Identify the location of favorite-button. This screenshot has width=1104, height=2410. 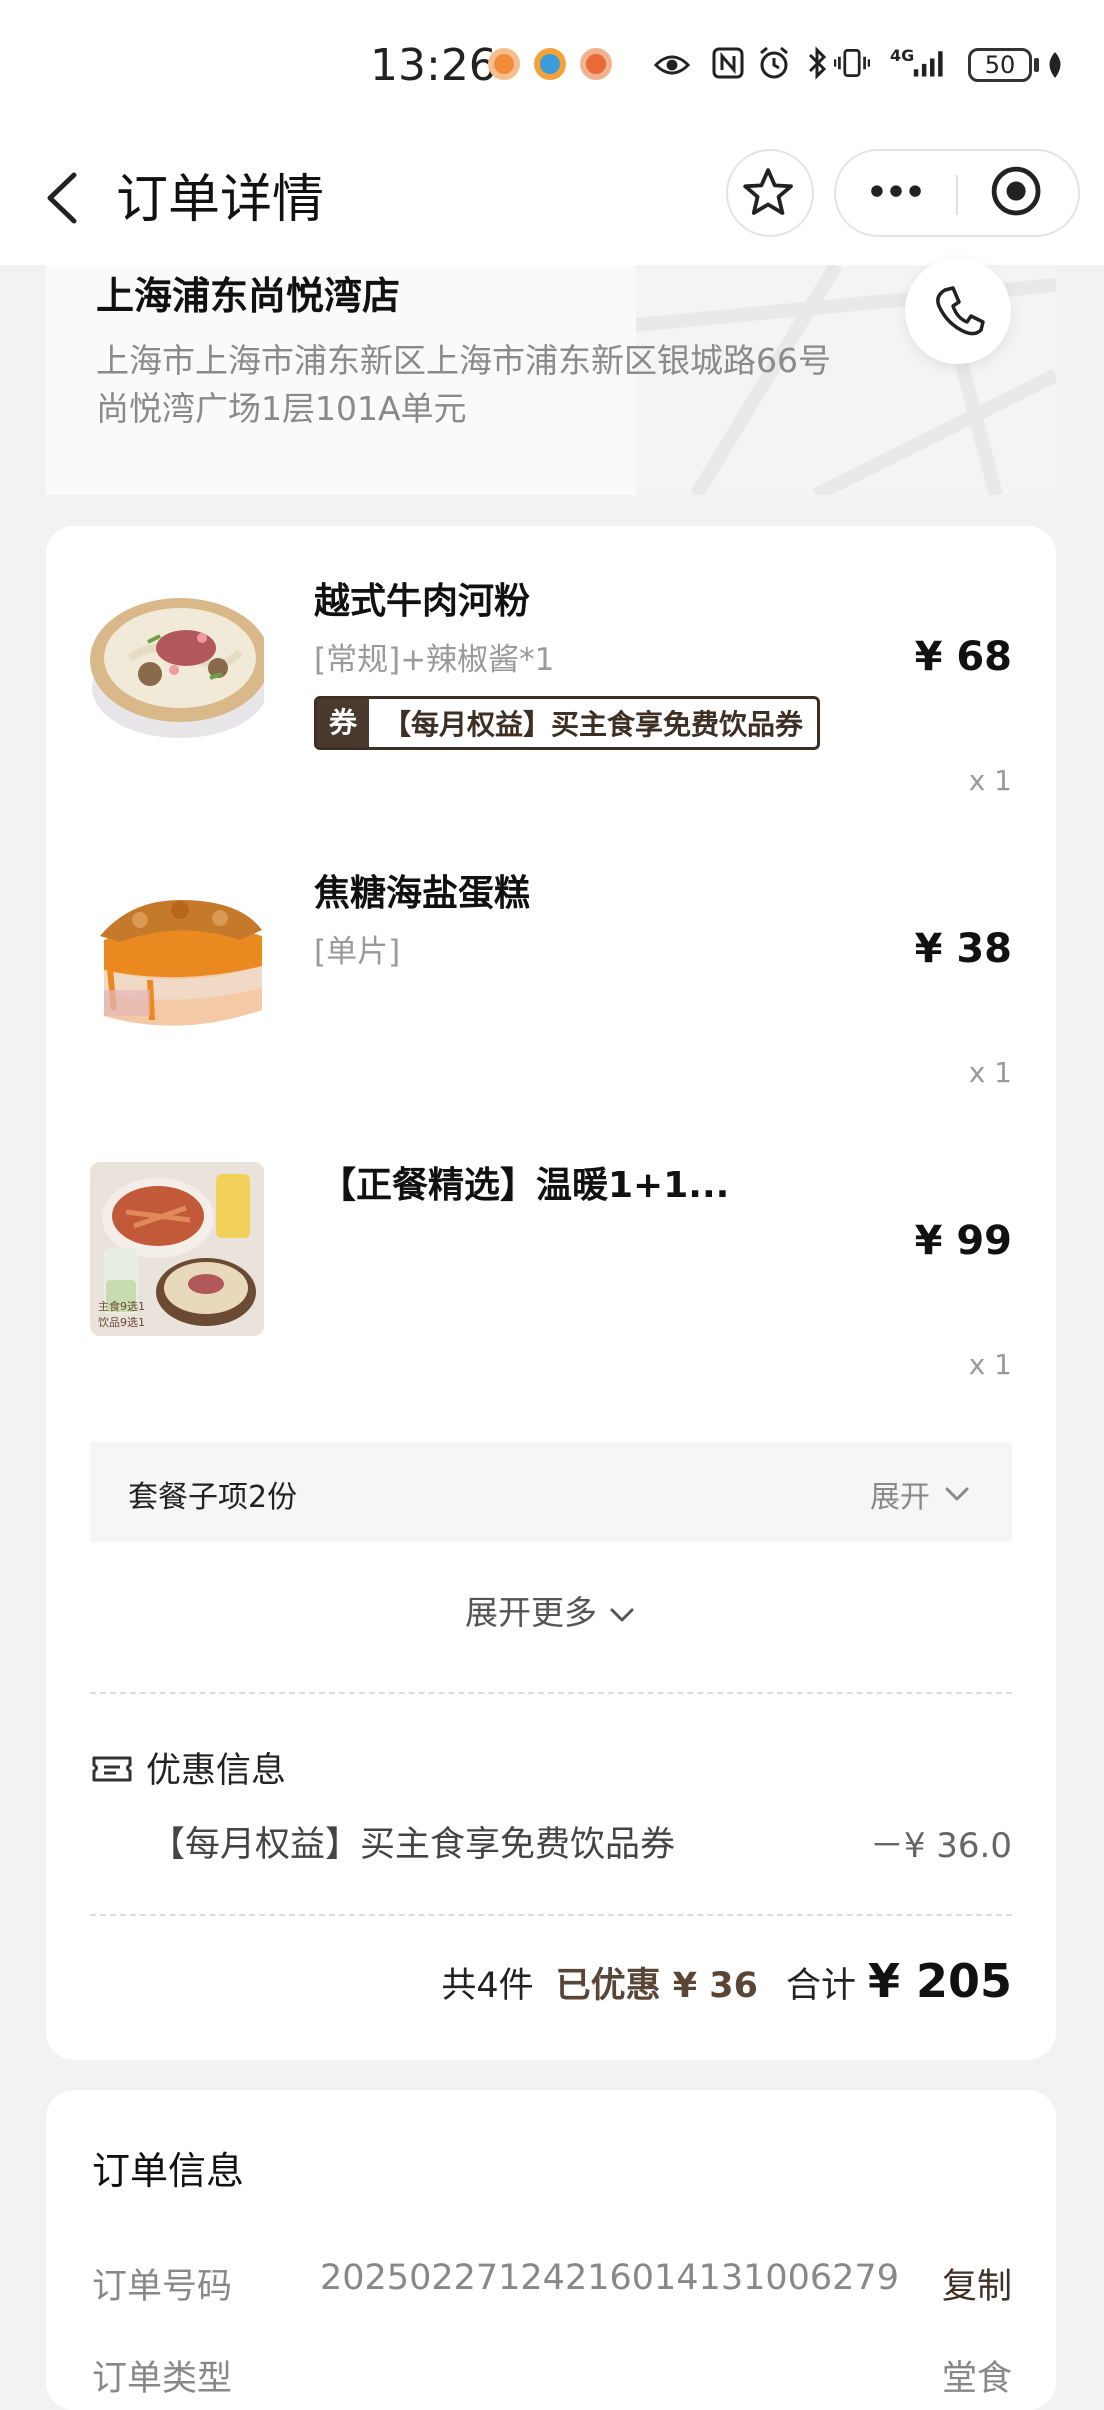
(770, 193).